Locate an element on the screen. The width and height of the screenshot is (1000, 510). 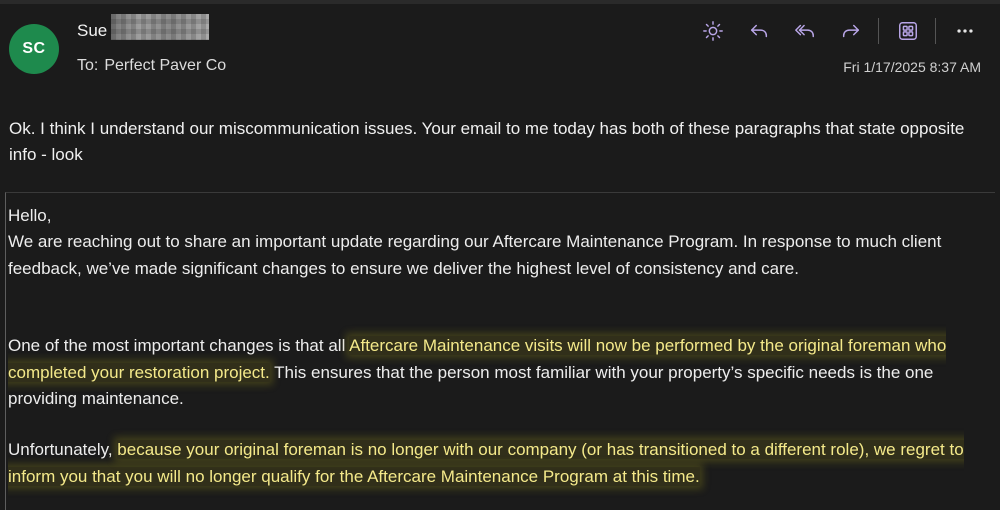
toolbar-divider is located at coordinates (878, 31).